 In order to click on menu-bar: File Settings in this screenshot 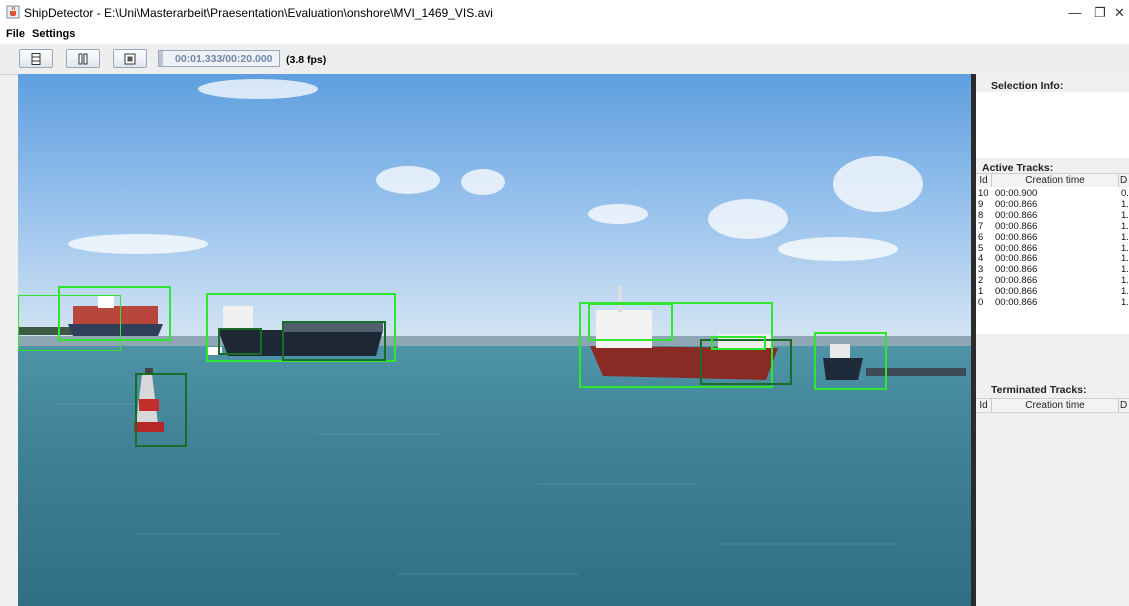, I will do `click(564, 35)`.